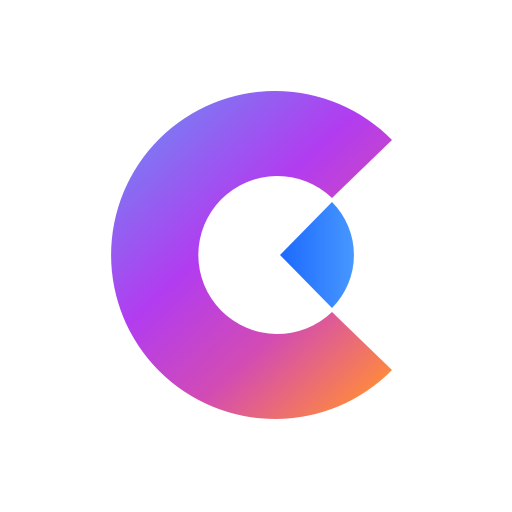 This screenshot has height=512, width=512. I want to click on blue-wedge-shape, so click(317, 255).